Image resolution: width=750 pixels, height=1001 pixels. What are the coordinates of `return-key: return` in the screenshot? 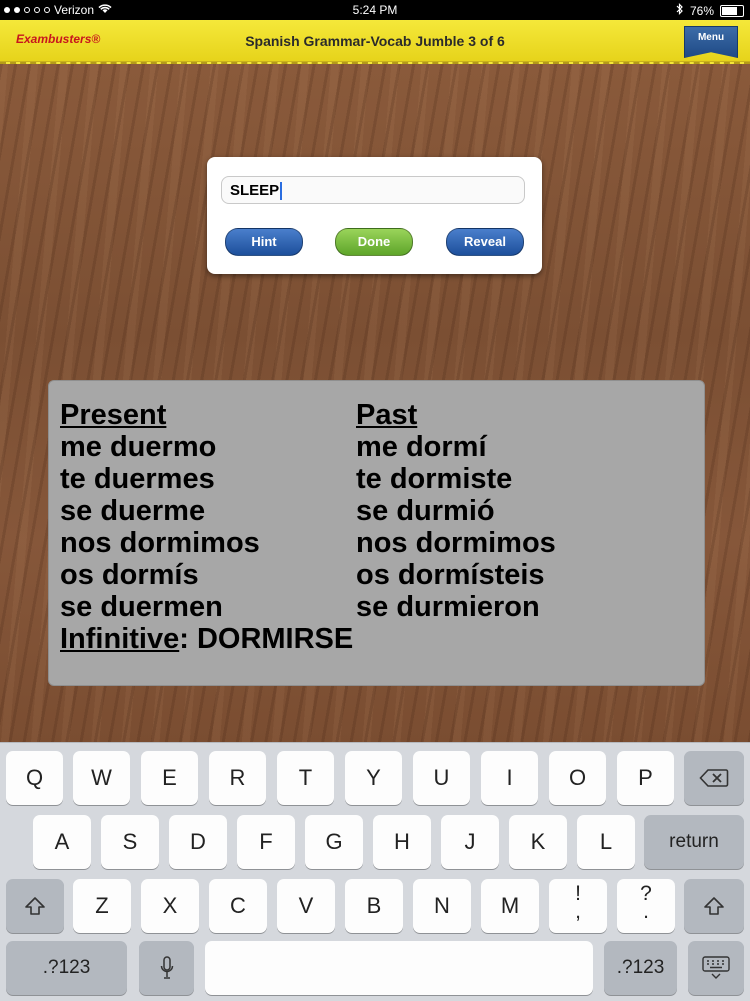 It's located at (694, 842).